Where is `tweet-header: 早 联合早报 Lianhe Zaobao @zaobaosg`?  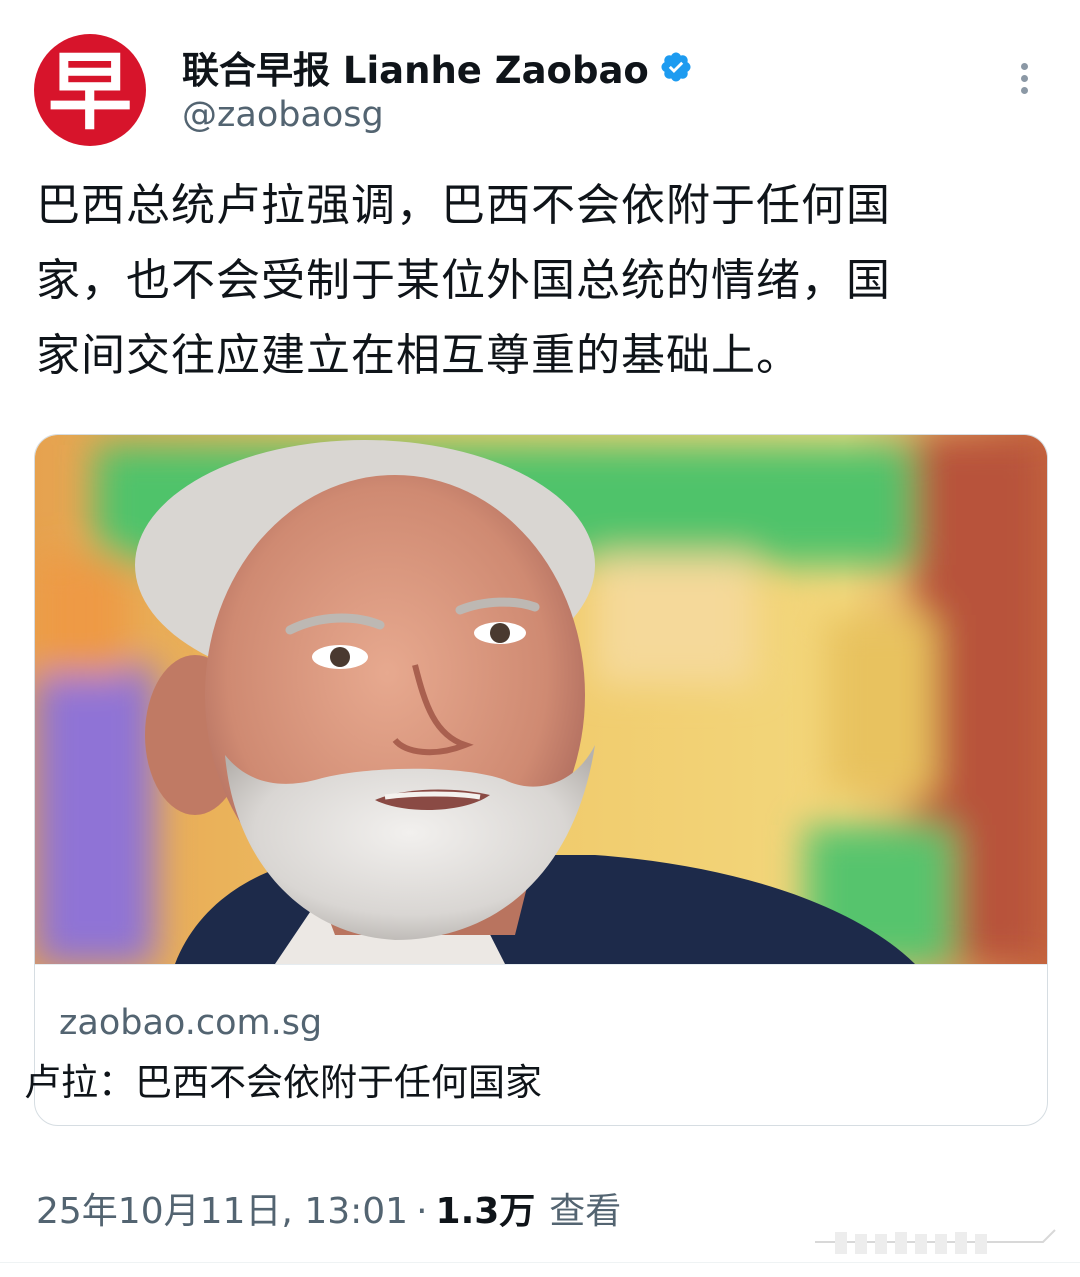
tweet-header: 早 联合早报 Lianhe Zaobao @zaobaosg is located at coordinates (540, 80).